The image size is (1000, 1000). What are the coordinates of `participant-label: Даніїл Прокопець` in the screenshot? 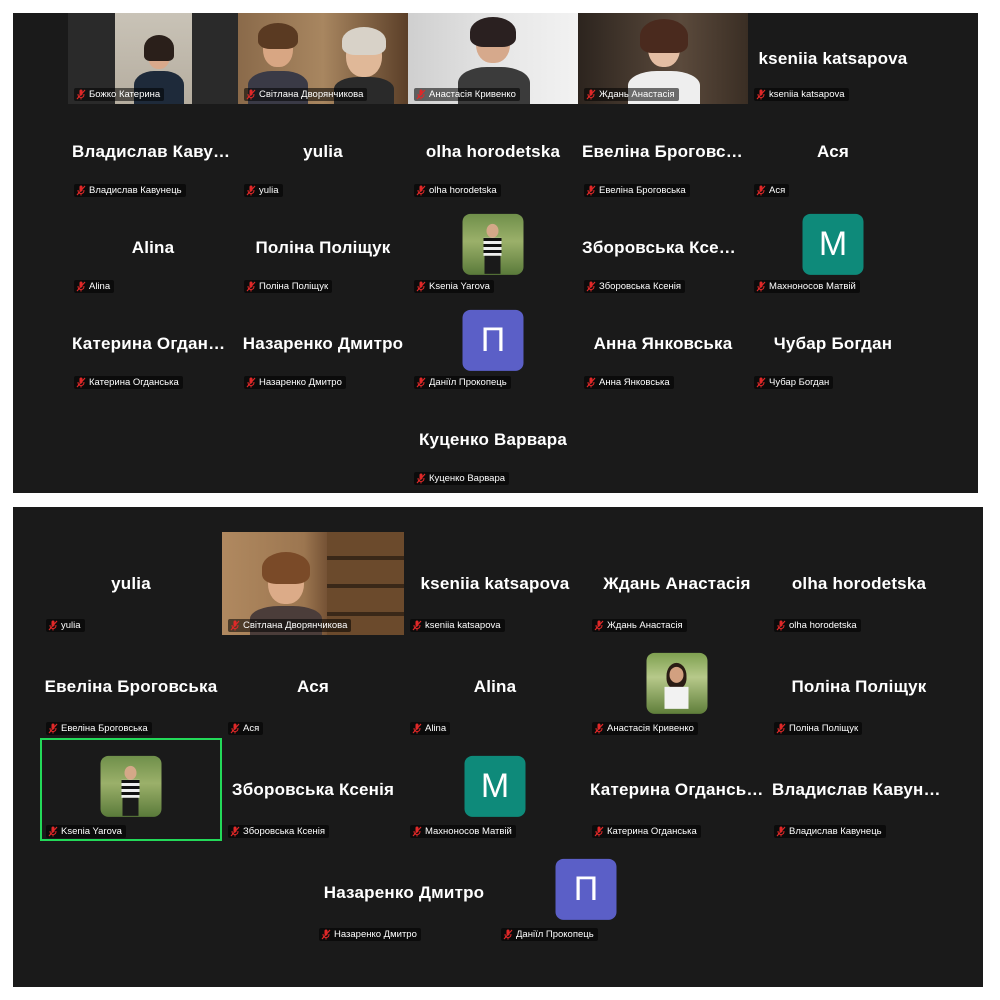 It's located at (549, 934).